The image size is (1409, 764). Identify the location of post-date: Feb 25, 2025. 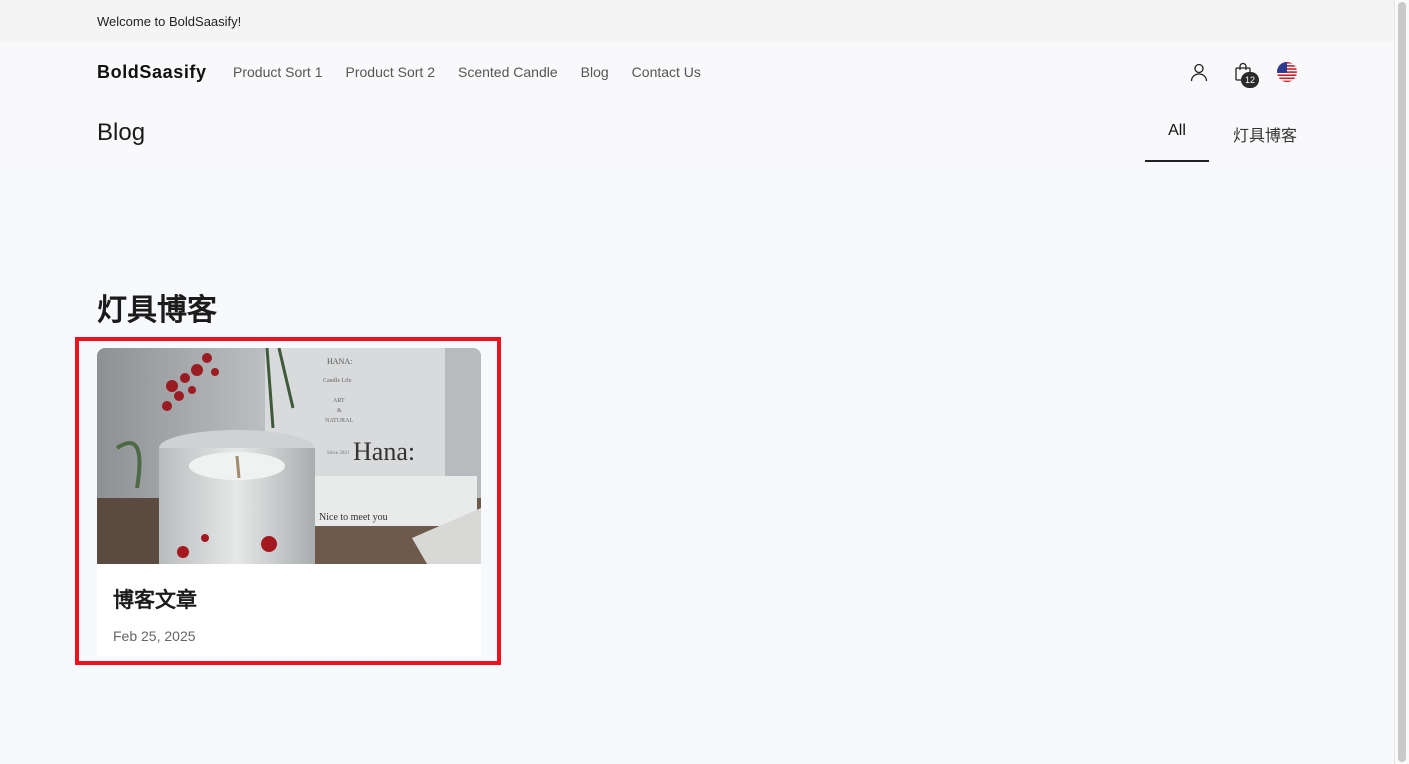
(154, 636).